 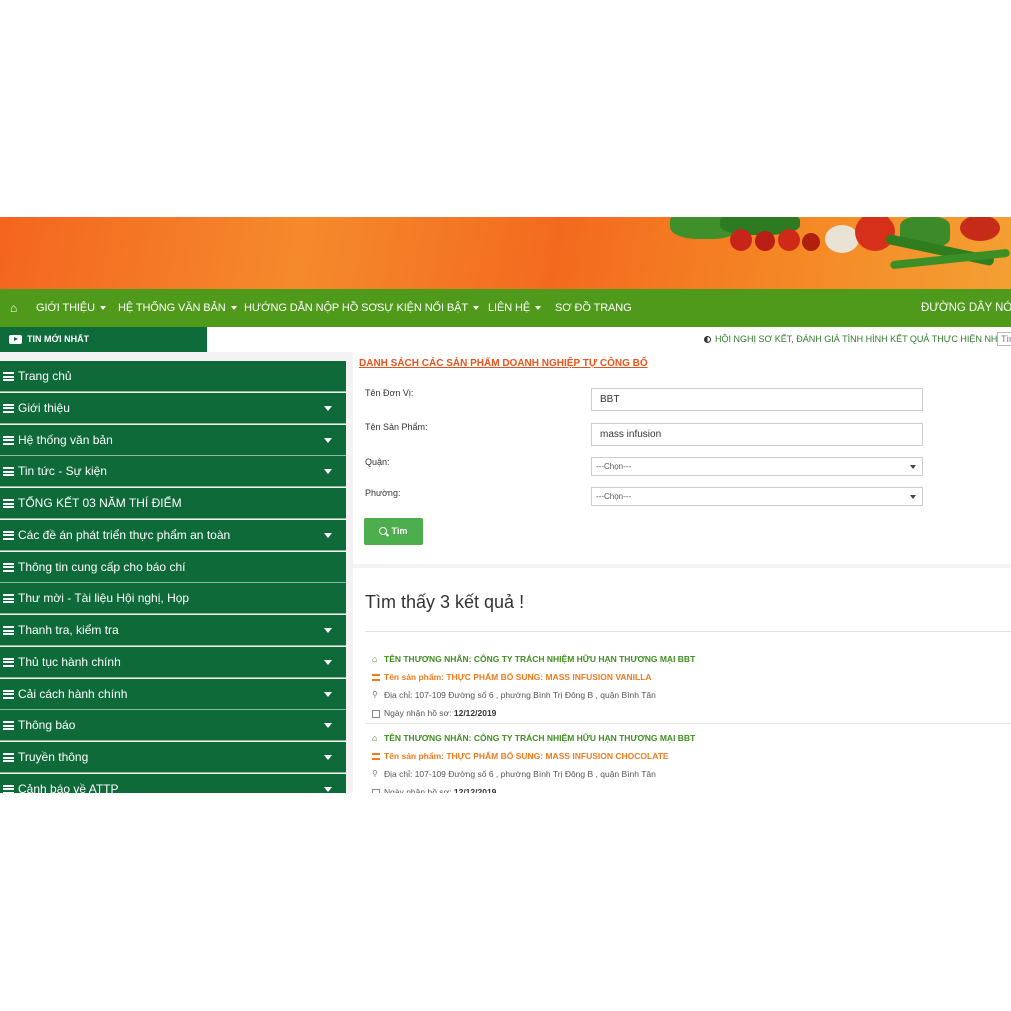 What do you see at coordinates (375, 694) in the screenshot?
I see `map-marker-icon: ⚲` at bounding box center [375, 694].